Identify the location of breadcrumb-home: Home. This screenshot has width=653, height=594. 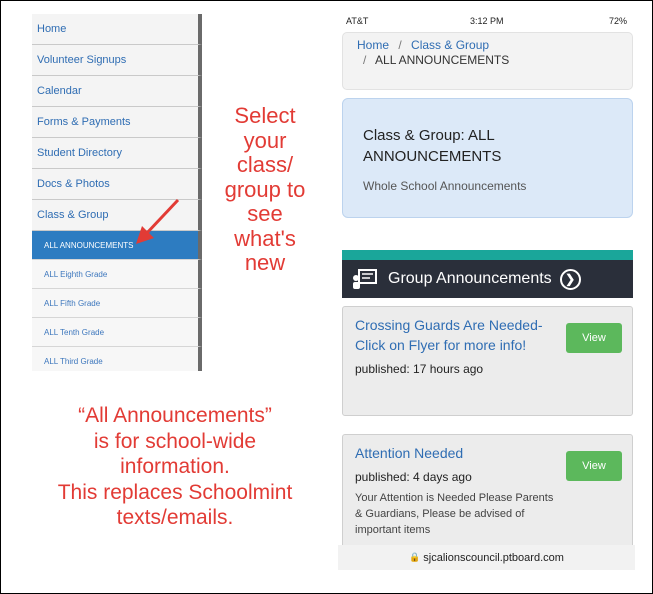
(373, 45).